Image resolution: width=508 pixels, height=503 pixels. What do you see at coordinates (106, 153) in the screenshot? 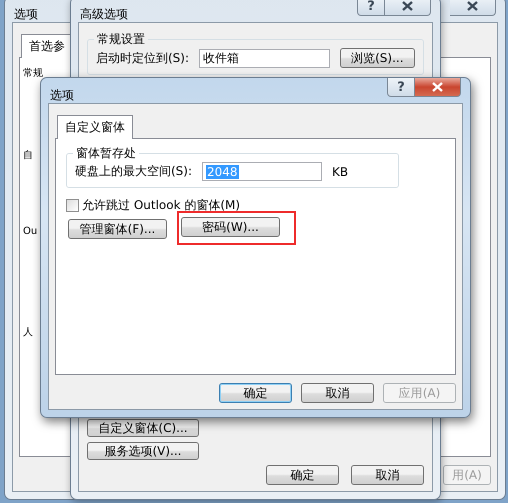
I see `group-label: 窗体暂存处` at bounding box center [106, 153].